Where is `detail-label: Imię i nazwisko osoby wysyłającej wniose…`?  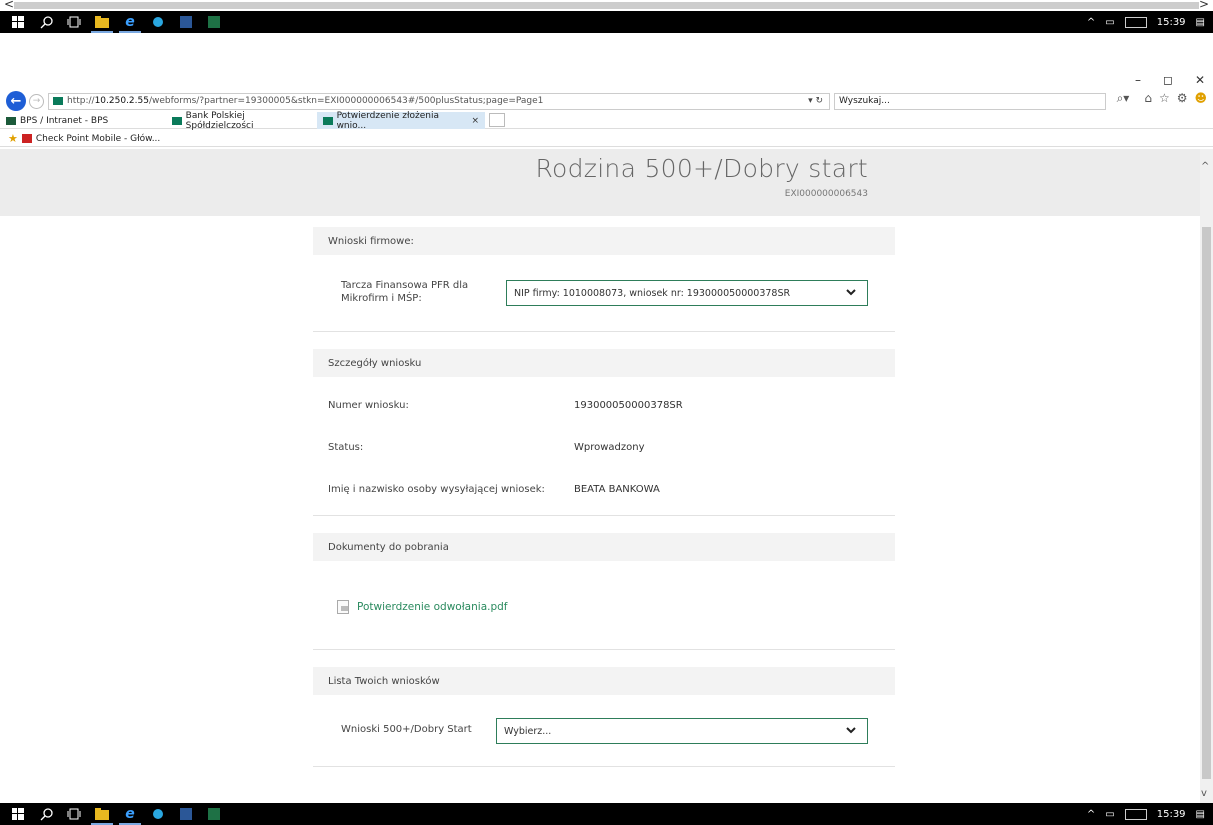
detail-label: Imię i nazwisko osoby wysyłającej wniose… is located at coordinates (436, 489).